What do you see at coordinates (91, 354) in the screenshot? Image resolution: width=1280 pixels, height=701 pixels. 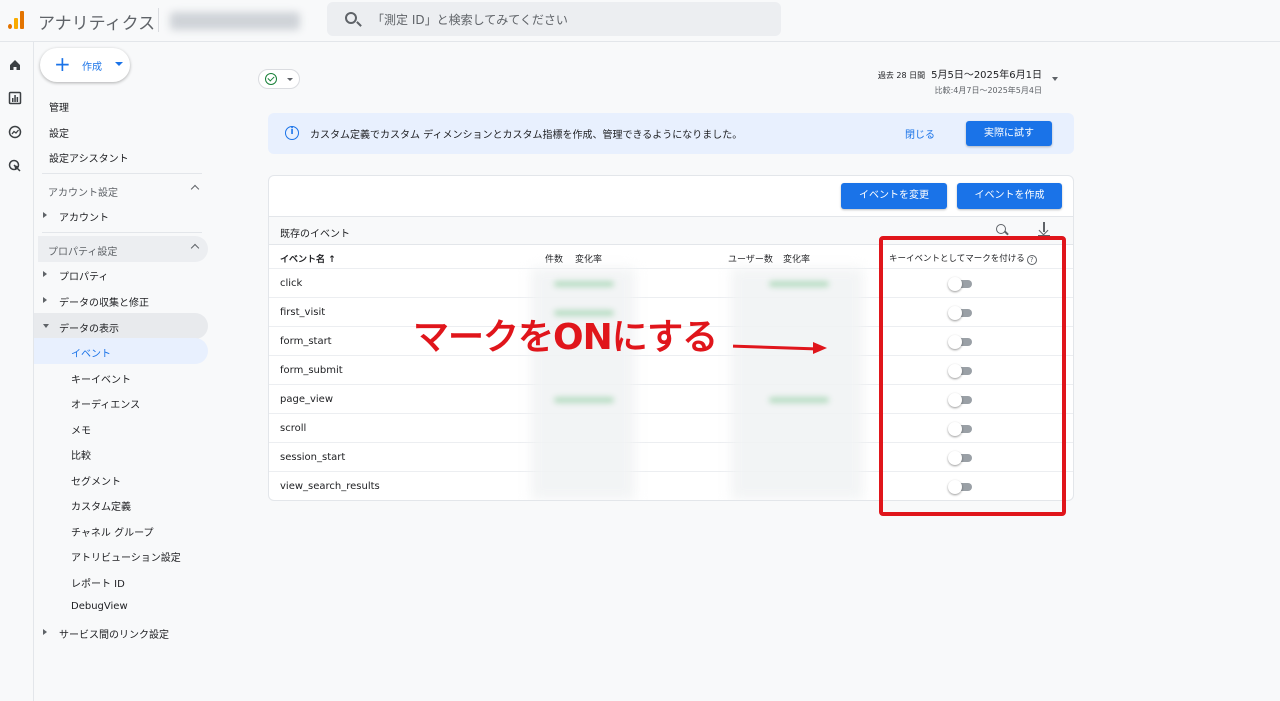 I see `sidebar-item-label: イベント` at bounding box center [91, 354].